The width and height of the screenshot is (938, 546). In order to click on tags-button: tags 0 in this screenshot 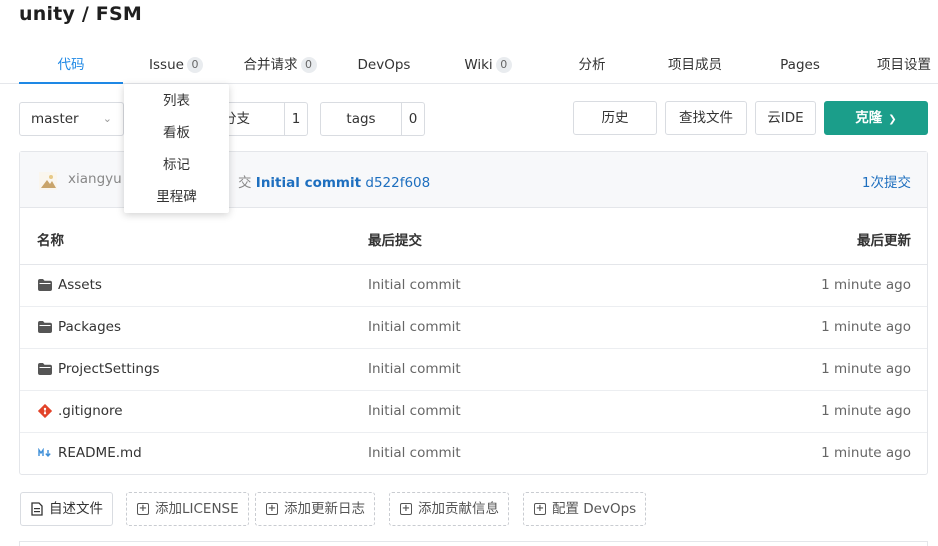, I will do `click(372, 119)`.